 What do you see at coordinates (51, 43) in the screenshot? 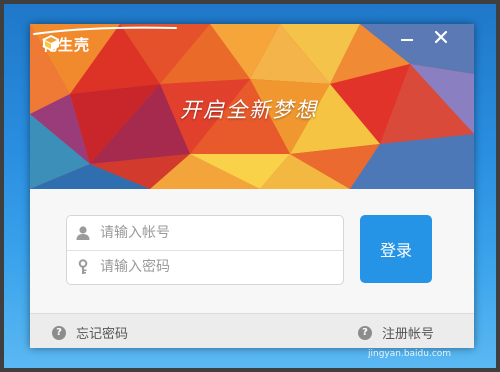
I see `peanut-shell-logo-icon` at bounding box center [51, 43].